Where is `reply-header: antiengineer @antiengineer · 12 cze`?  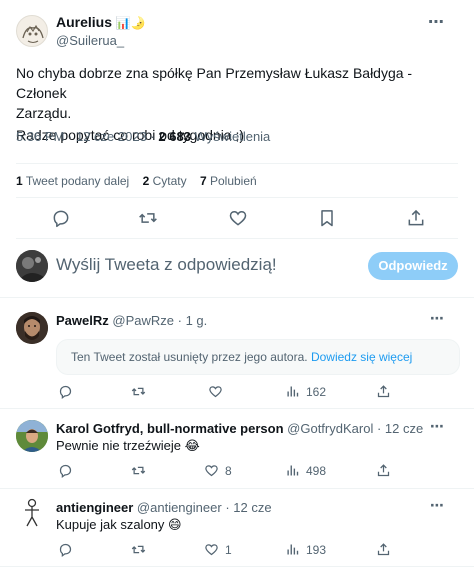 reply-header: antiengineer @antiengineer · 12 cze is located at coordinates (164, 507).